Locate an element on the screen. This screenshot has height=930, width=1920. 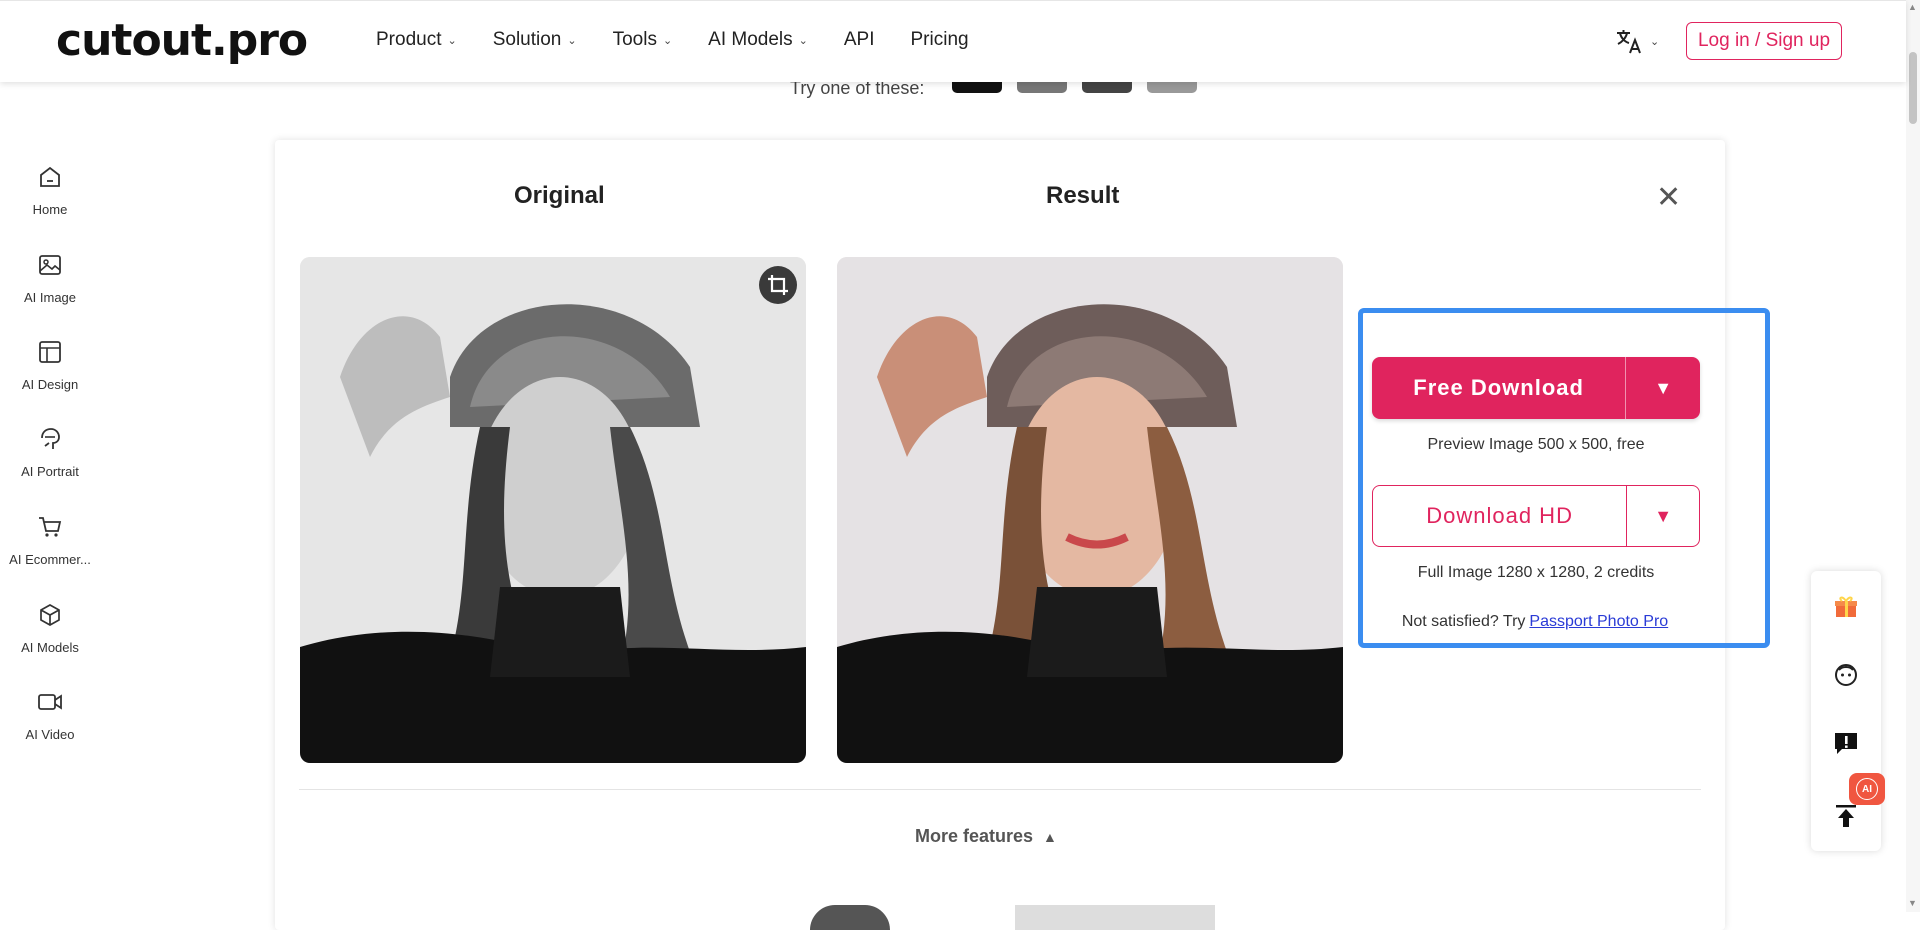
sidebar-item-ai-image: AI Image is located at coordinates (50, 278).